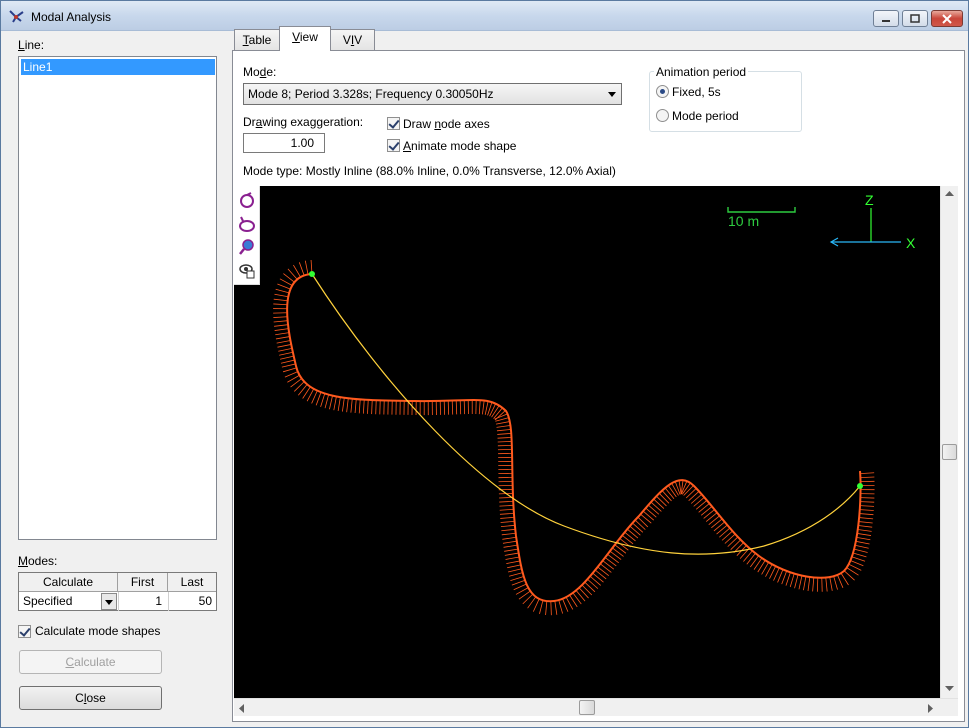 The height and width of the screenshot is (728, 969). Describe the element at coordinates (393, 123) in the screenshot. I see `draw-node-axes-checkbox` at that location.